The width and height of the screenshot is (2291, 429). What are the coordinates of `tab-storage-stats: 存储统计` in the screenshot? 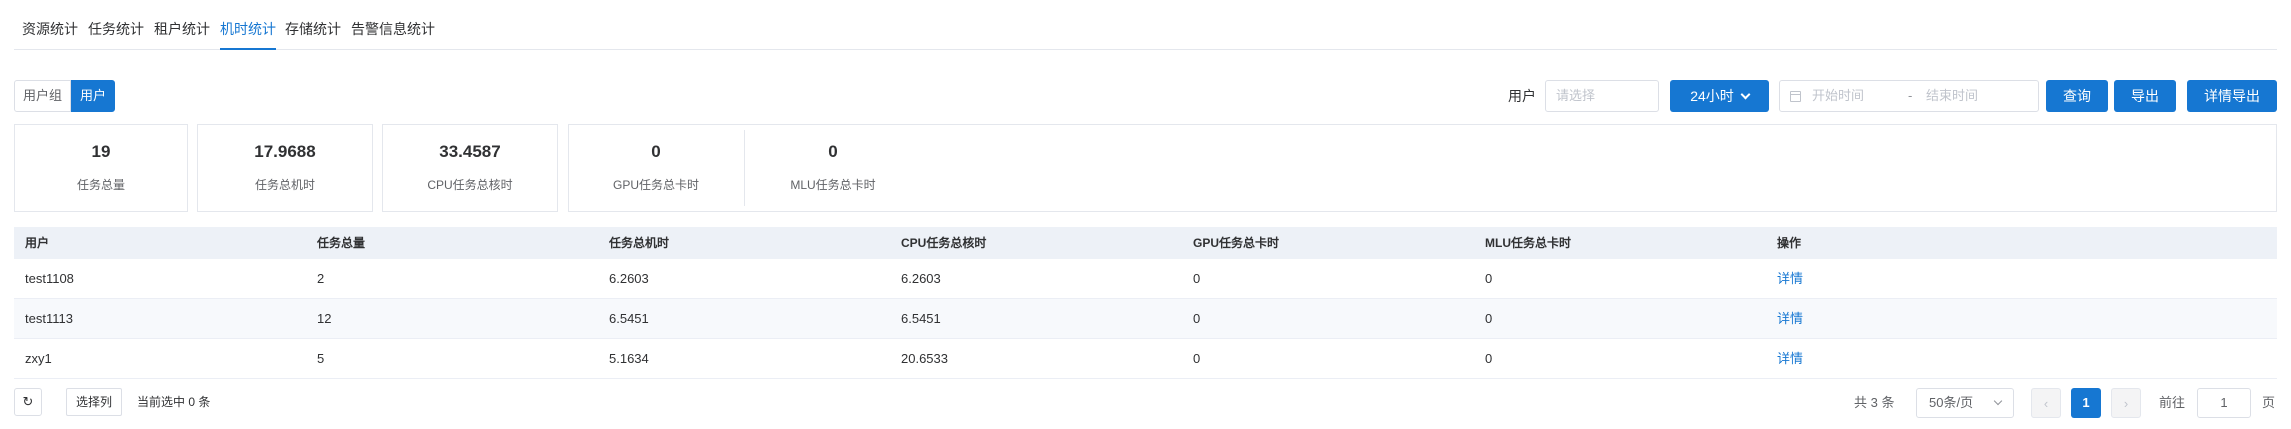 It's located at (313, 25).